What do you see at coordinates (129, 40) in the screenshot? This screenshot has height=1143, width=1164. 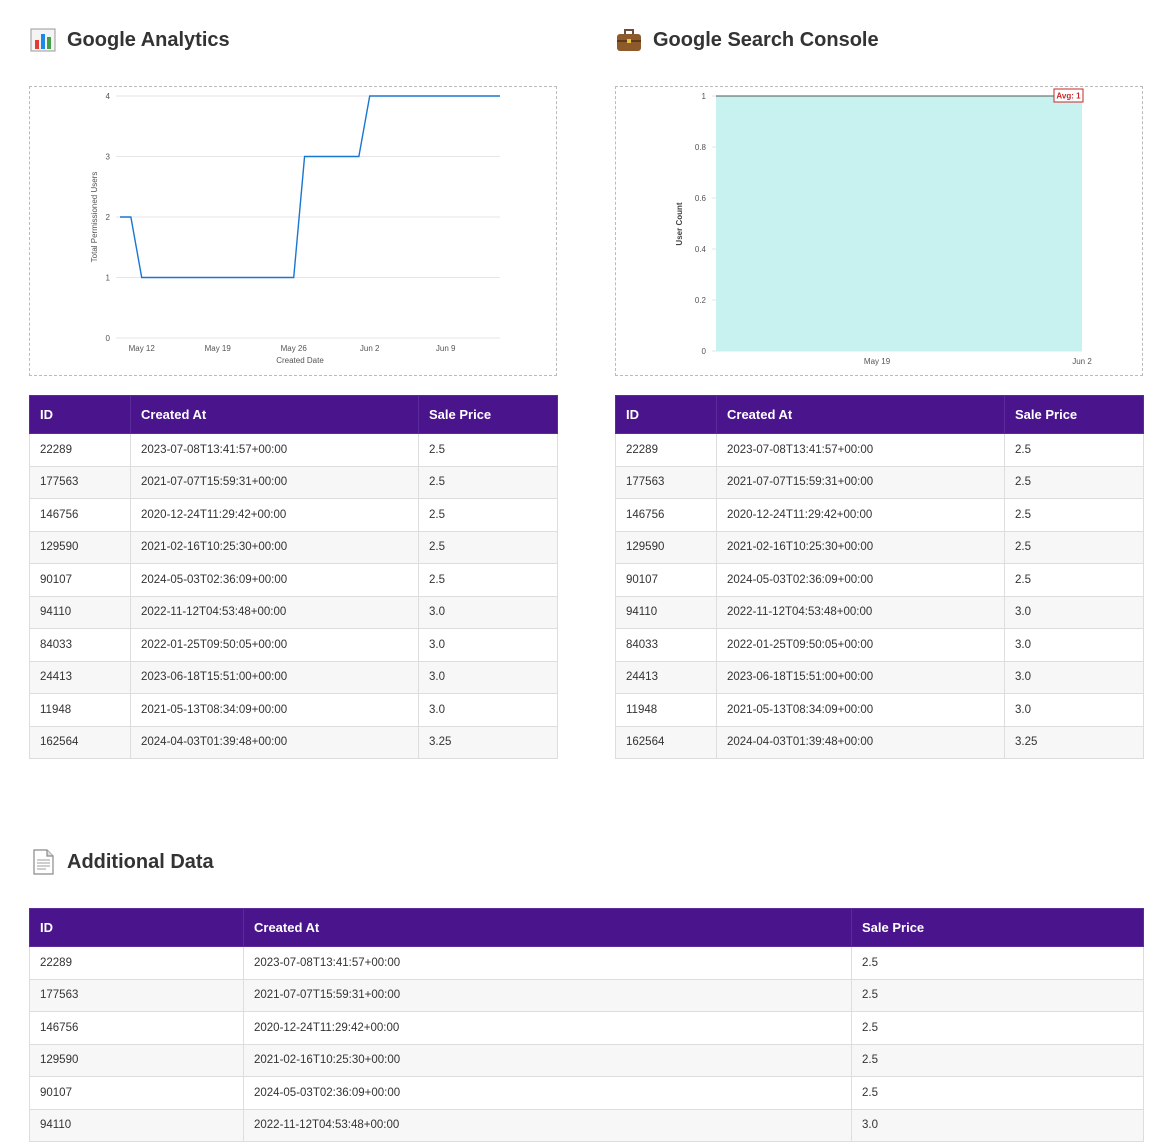 I see `section-google-analytics: Google Analytics` at bounding box center [129, 40].